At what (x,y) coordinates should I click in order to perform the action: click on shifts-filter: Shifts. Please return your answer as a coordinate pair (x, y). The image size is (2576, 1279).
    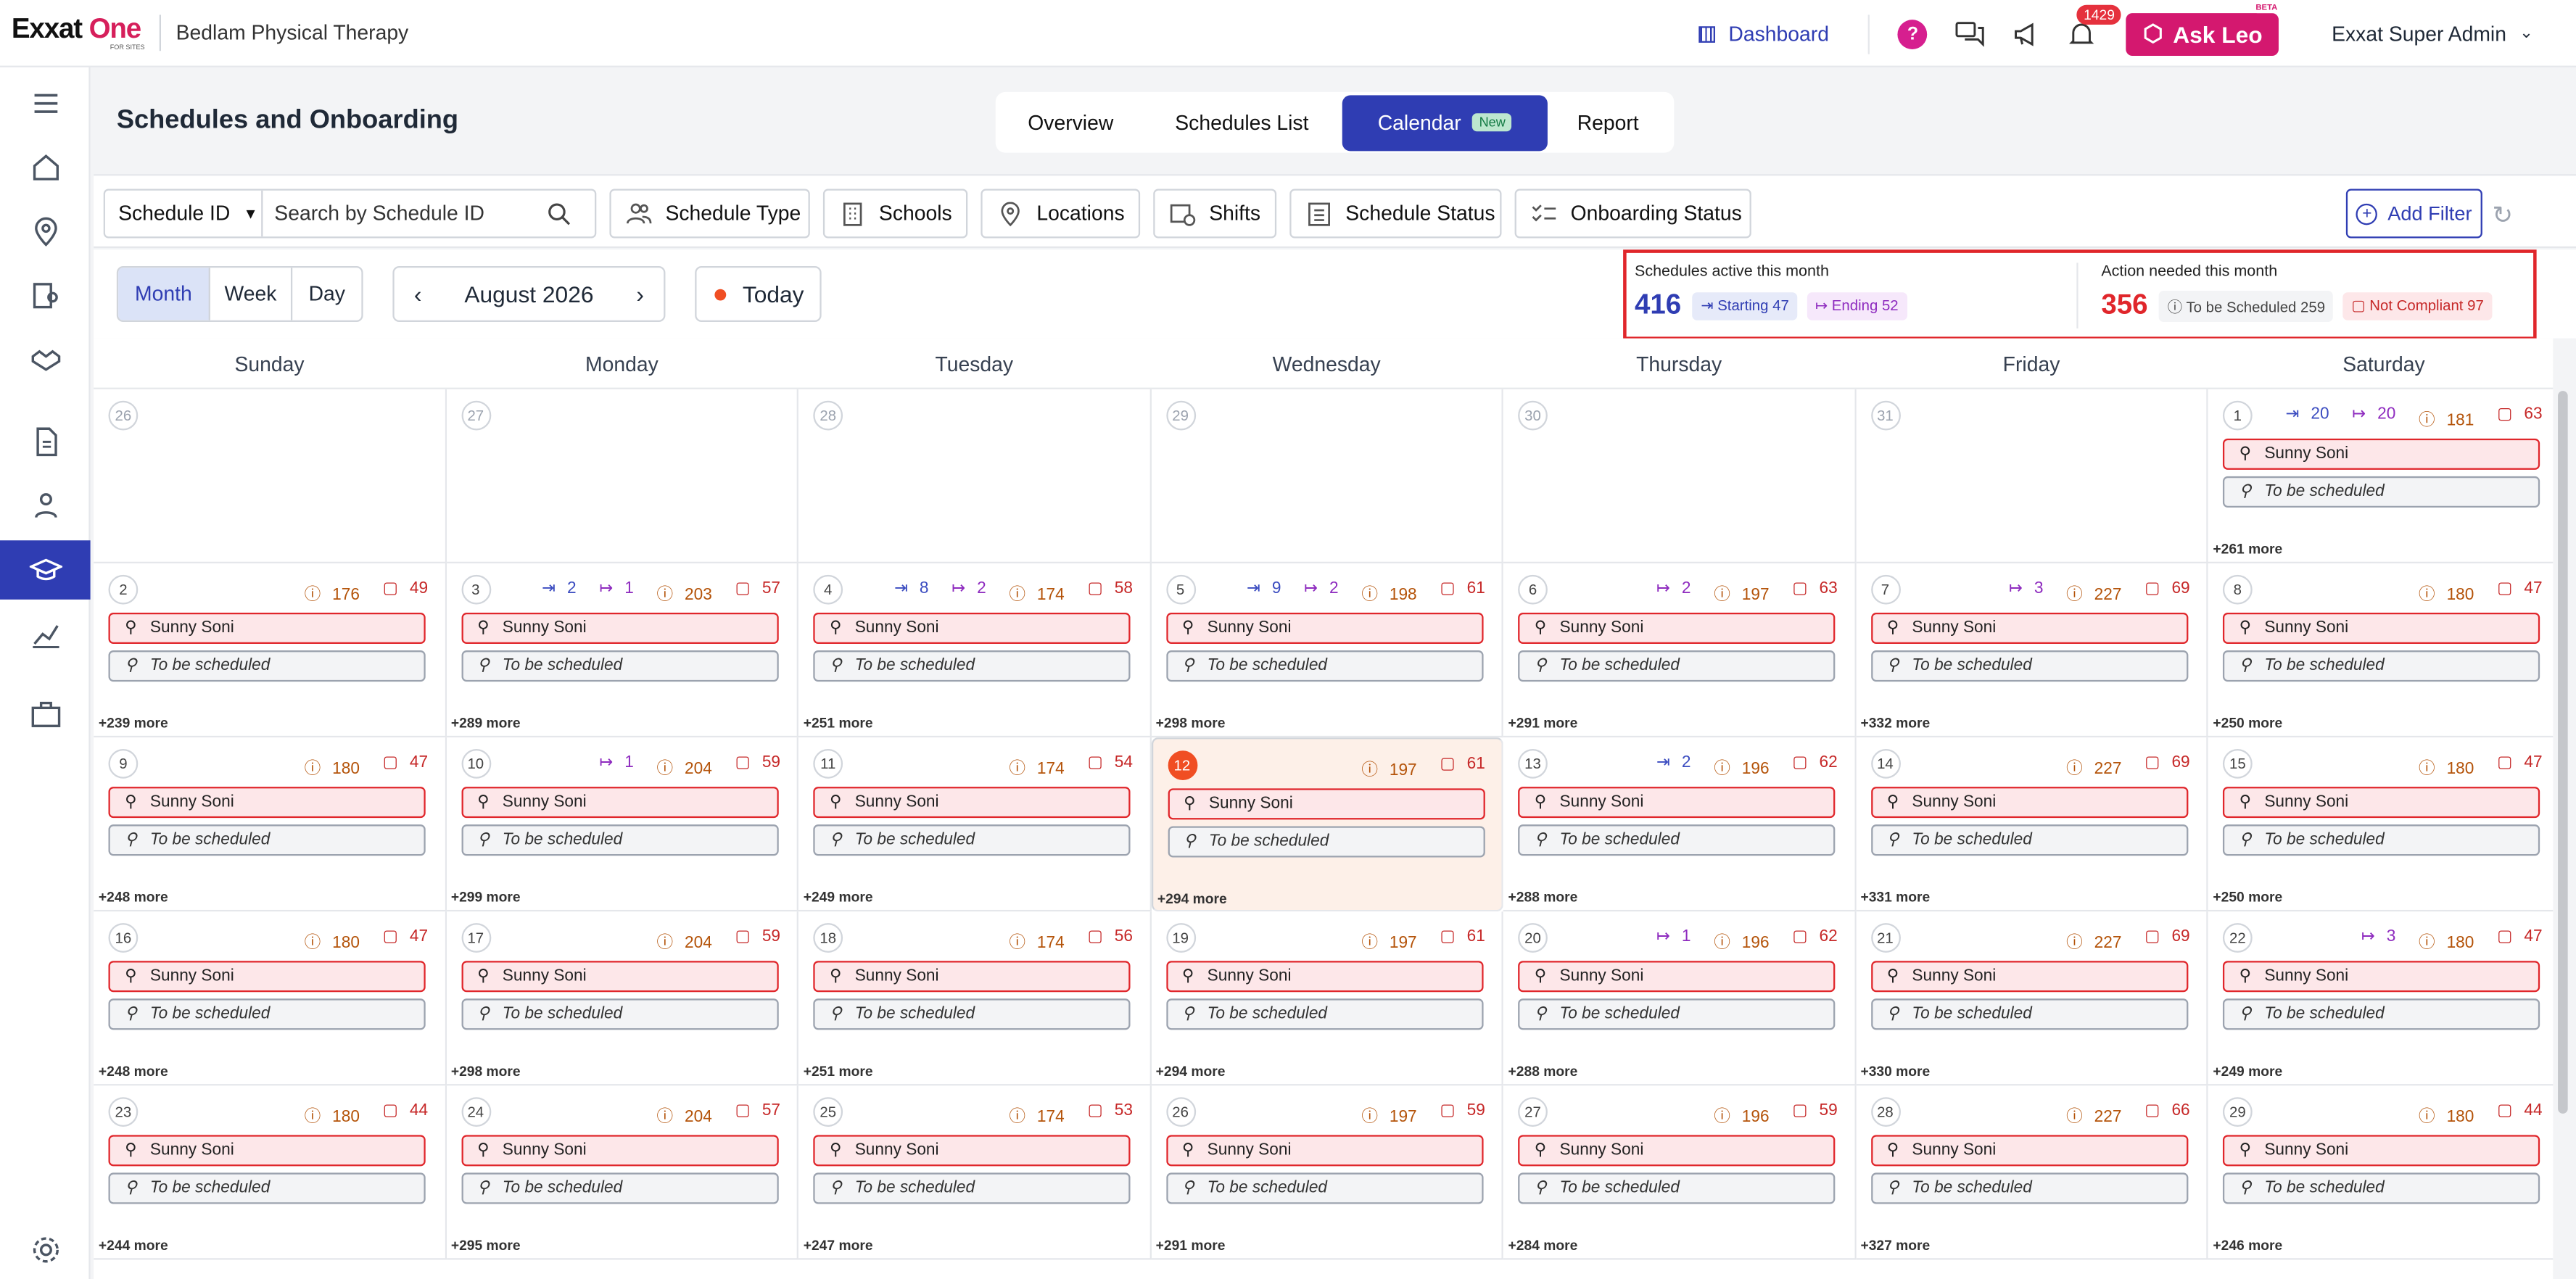
    Looking at the image, I should click on (1215, 214).